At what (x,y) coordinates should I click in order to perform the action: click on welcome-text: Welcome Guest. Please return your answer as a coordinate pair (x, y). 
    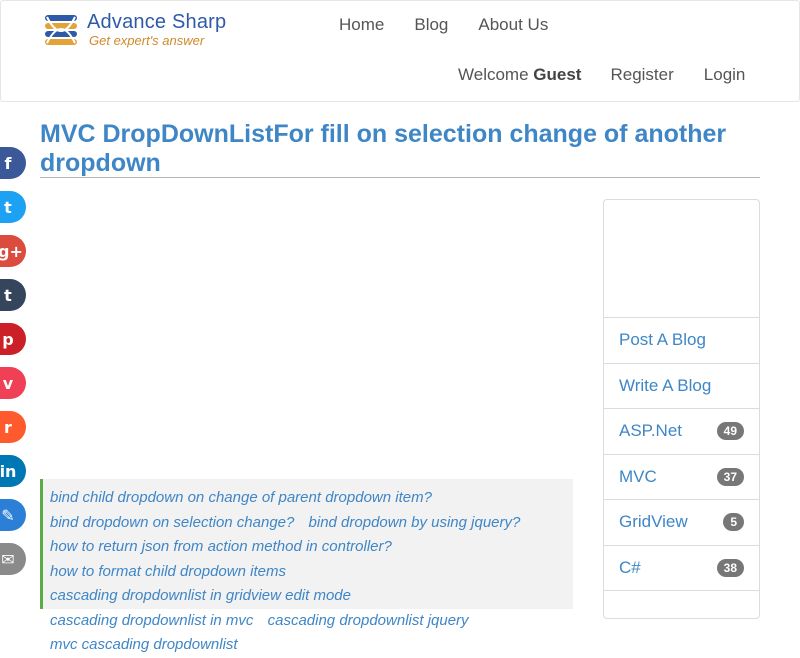
    Looking at the image, I should click on (519, 75).